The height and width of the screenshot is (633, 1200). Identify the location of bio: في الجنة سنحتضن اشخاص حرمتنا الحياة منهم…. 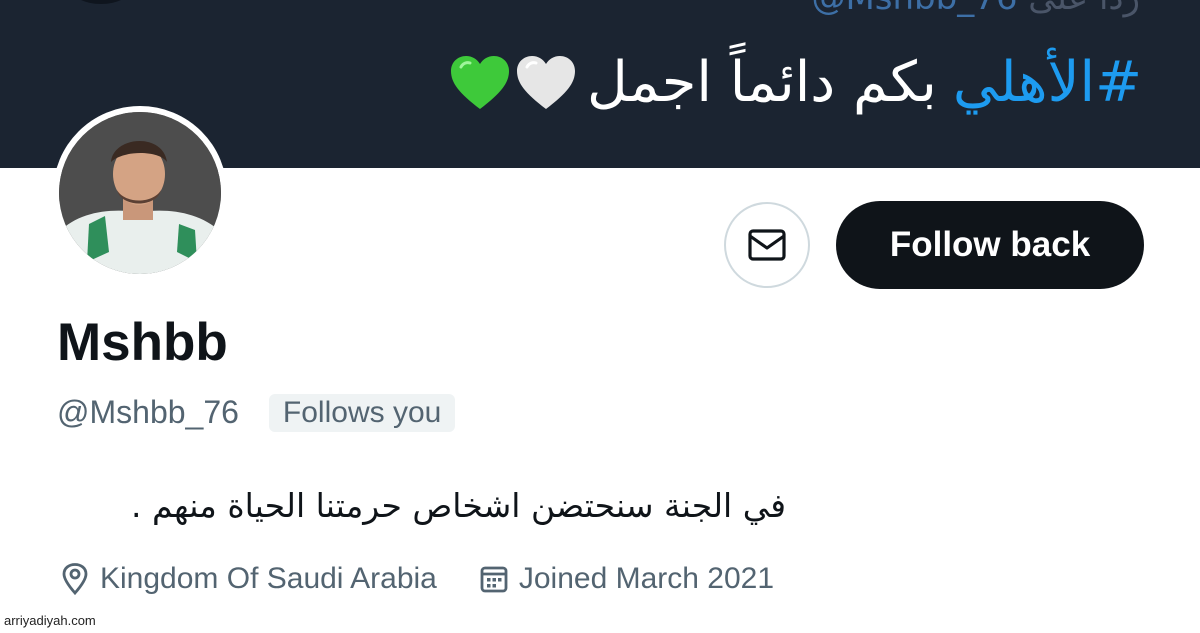
(458, 505).